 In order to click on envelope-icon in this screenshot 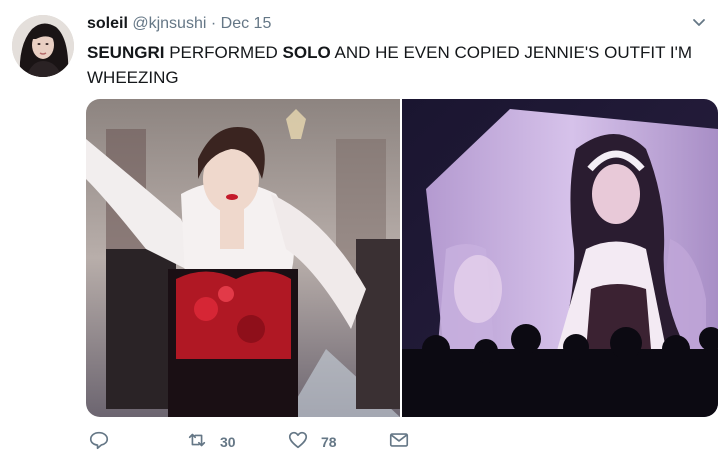, I will do `click(399, 442)`.